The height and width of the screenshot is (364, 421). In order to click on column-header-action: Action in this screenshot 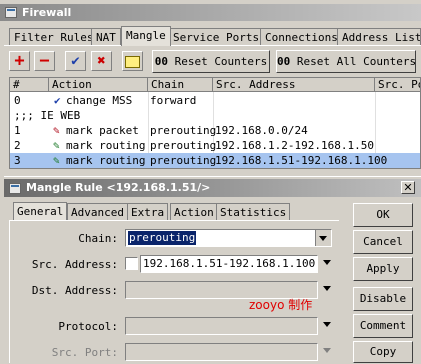, I will do `click(98, 85)`.